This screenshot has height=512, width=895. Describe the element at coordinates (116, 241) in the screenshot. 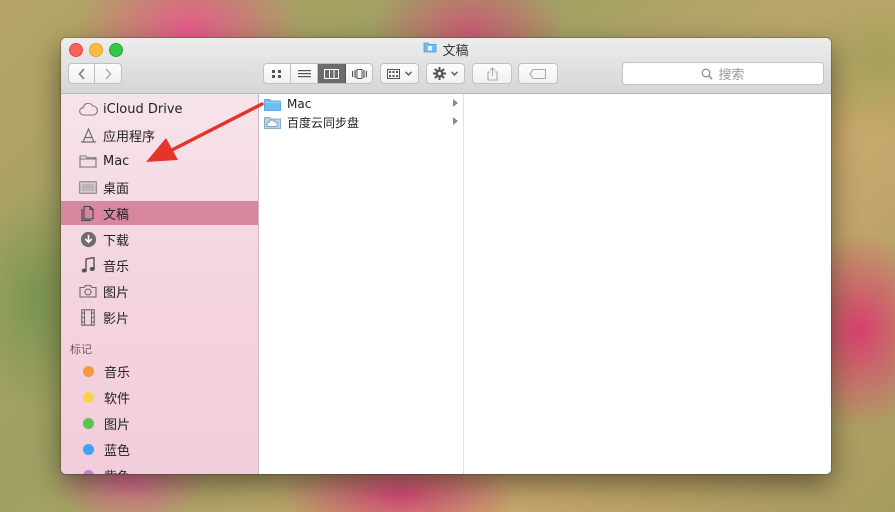

I see `sidebar-item-label: 下载` at that location.